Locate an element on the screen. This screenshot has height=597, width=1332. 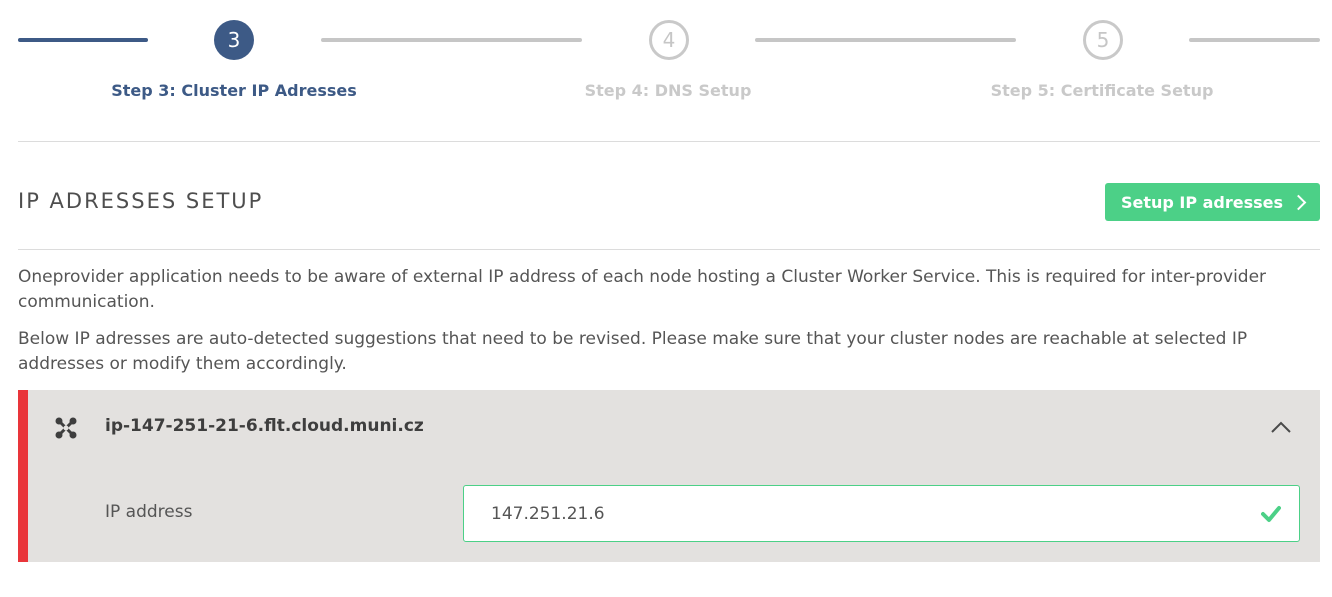
step-5-label: Step 5: Certificate Setup is located at coordinates (1102, 90).